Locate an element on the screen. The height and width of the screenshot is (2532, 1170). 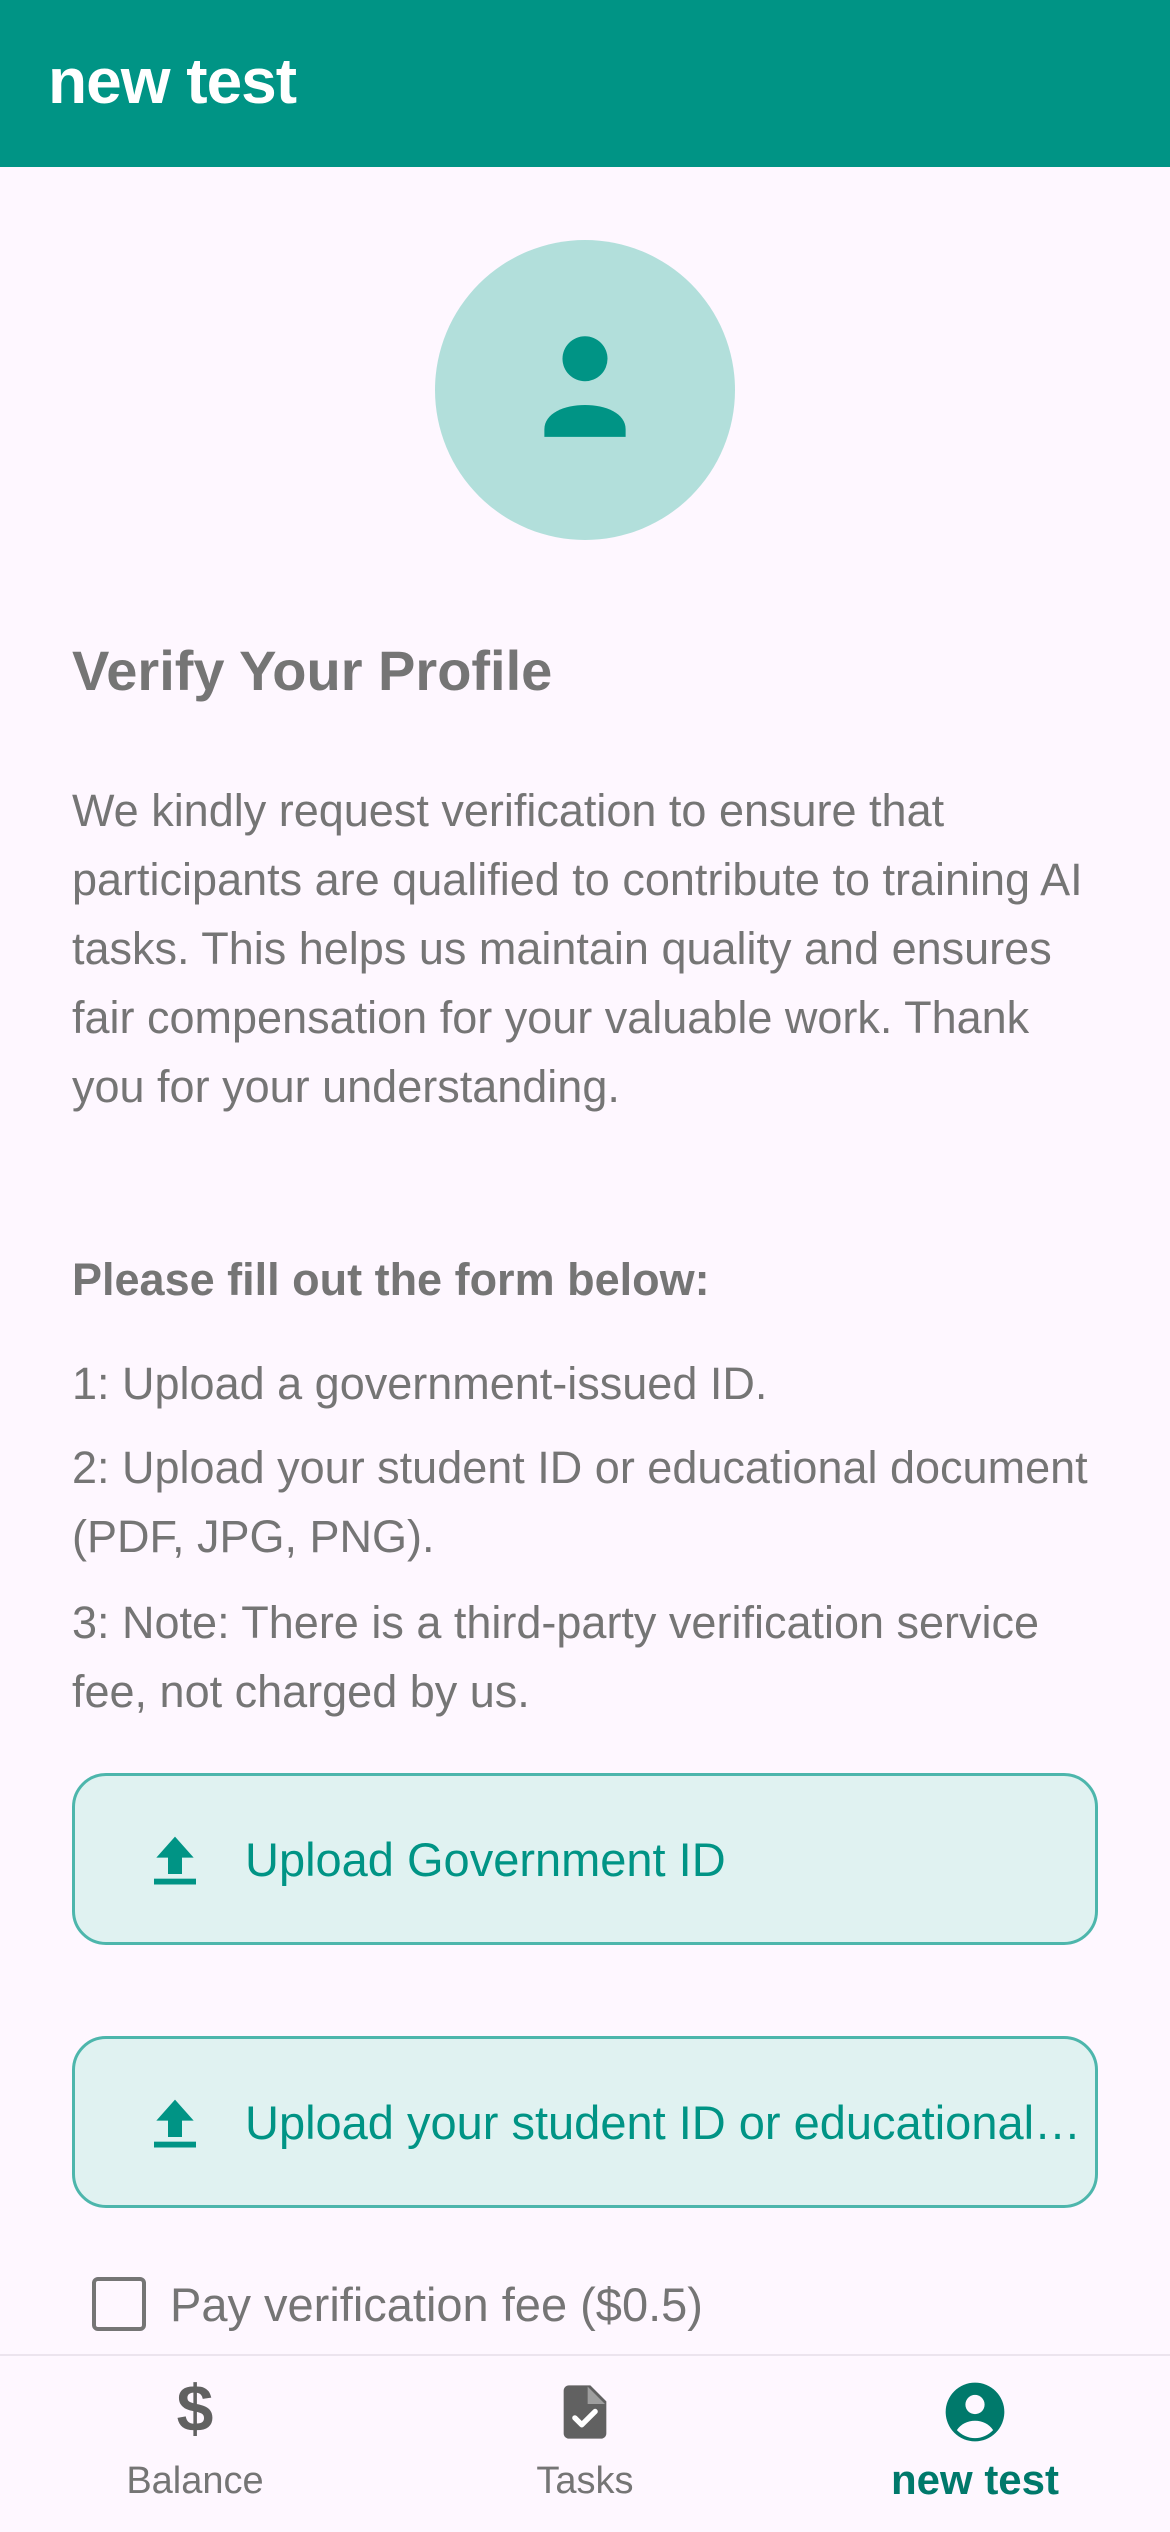
app-bar: new test is located at coordinates (585, 83).